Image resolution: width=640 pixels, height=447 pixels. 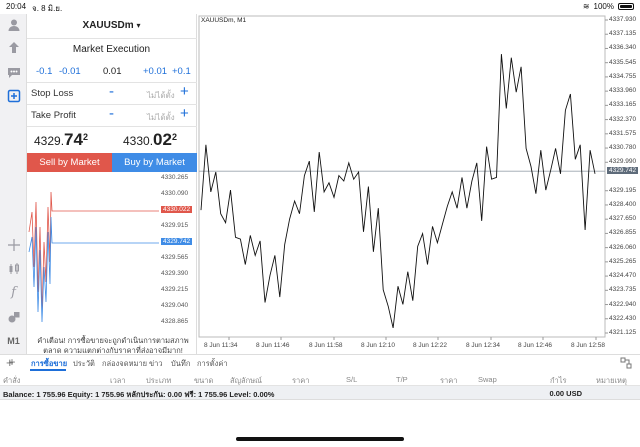 I want to click on timeframe-button: M1, so click(x=13, y=340).